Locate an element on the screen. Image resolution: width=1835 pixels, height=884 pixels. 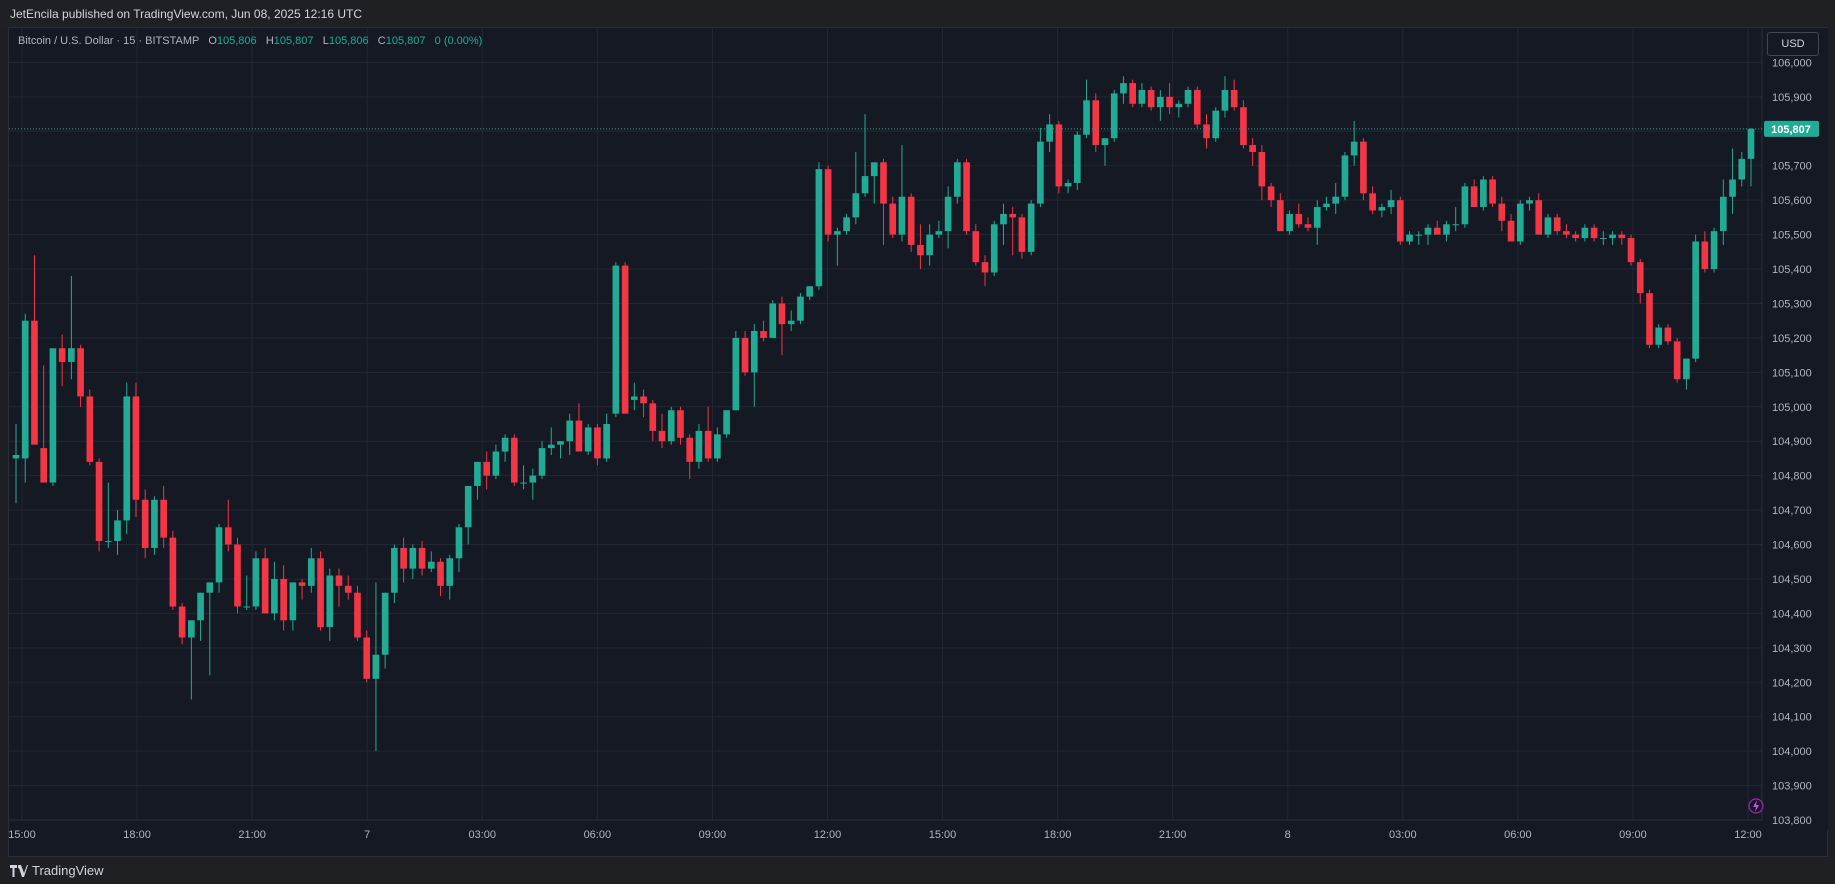
price-axis-bg is located at coordinates (1795, 429).